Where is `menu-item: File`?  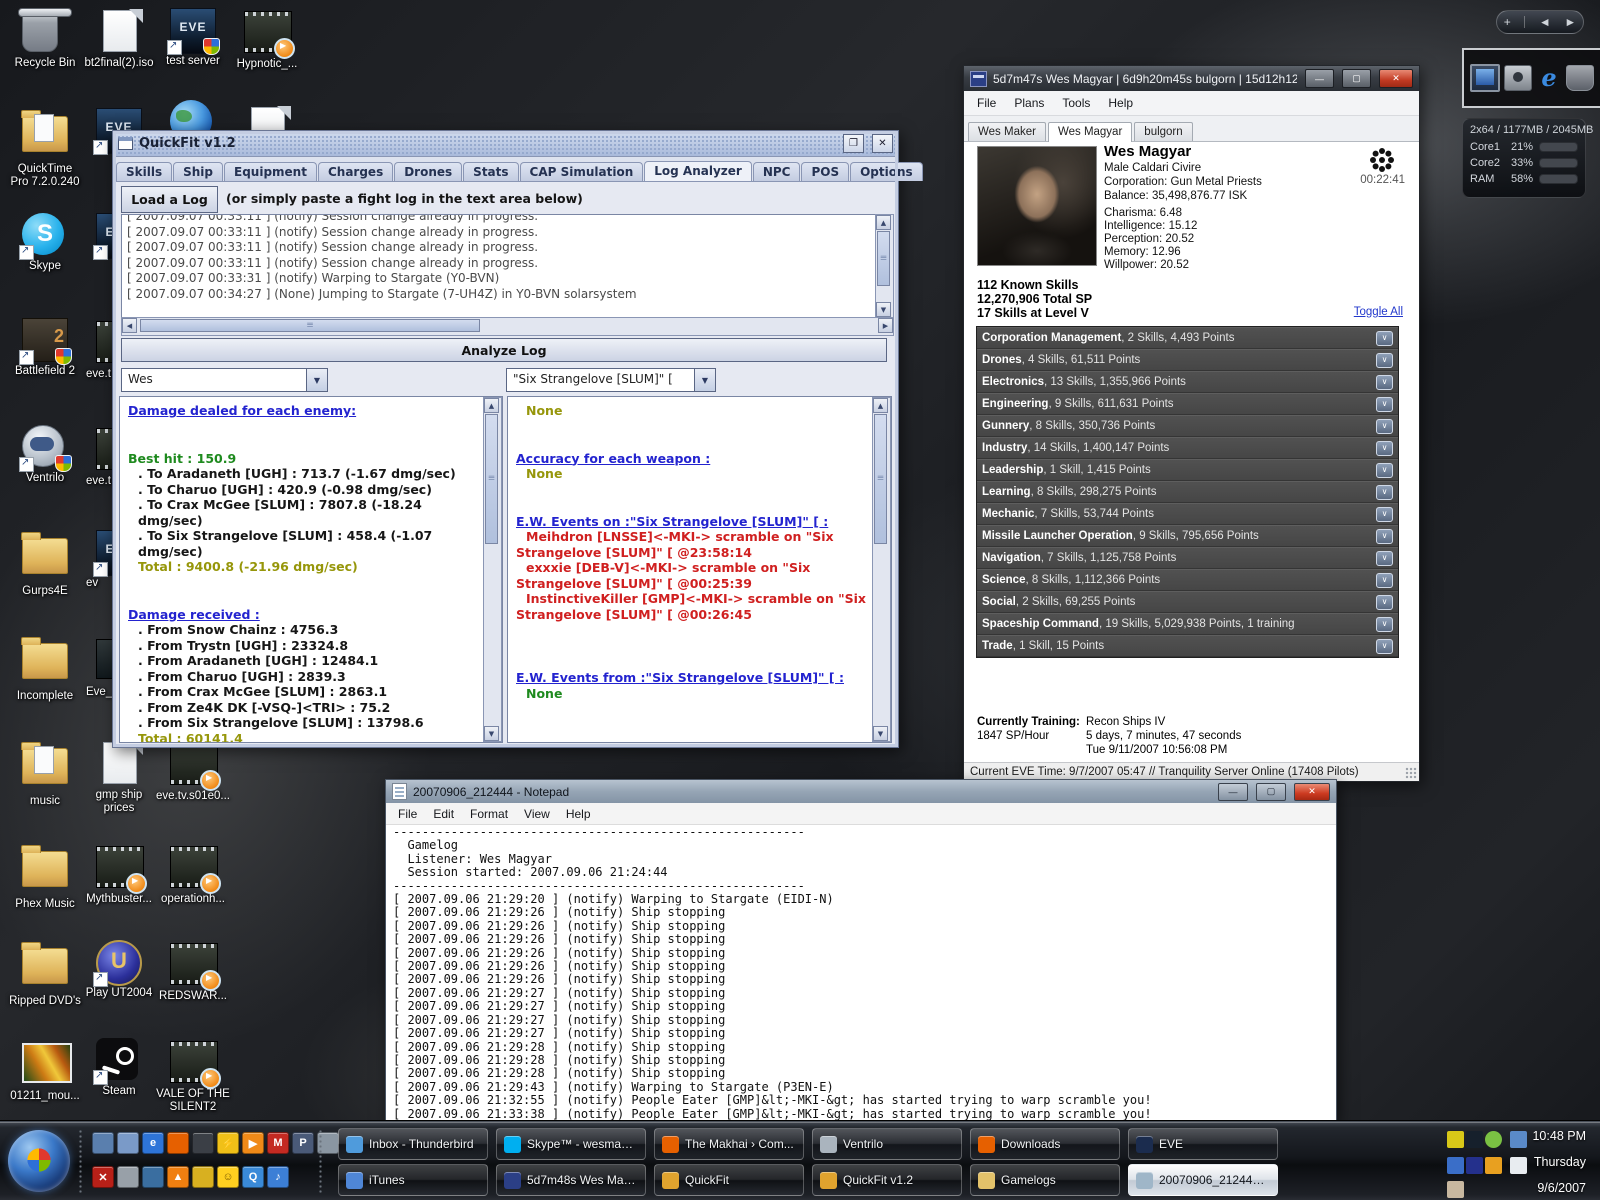
menu-item: File is located at coordinates (986, 103).